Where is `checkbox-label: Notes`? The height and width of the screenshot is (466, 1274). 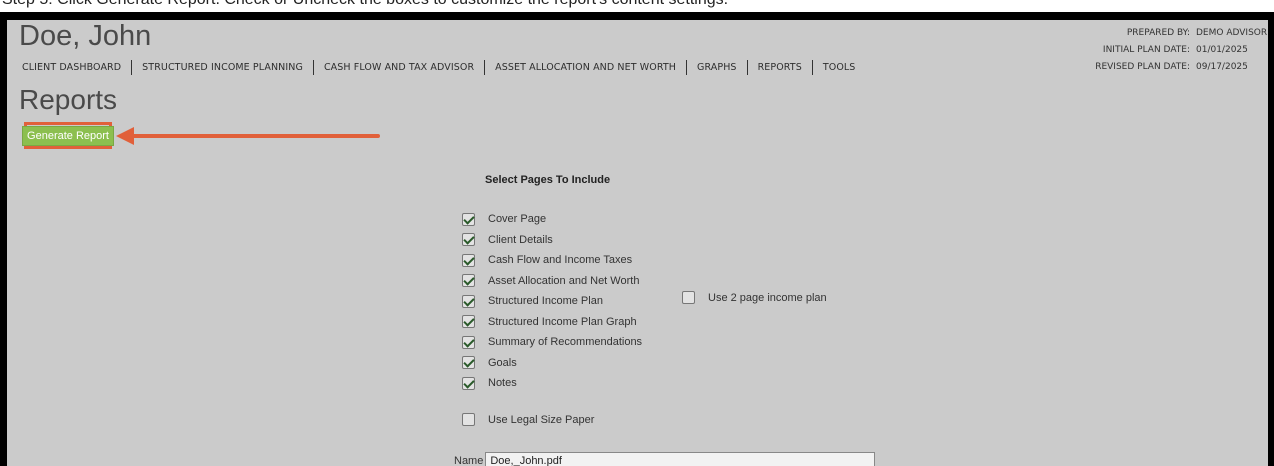 checkbox-label: Notes is located at coordinates (502, 383).